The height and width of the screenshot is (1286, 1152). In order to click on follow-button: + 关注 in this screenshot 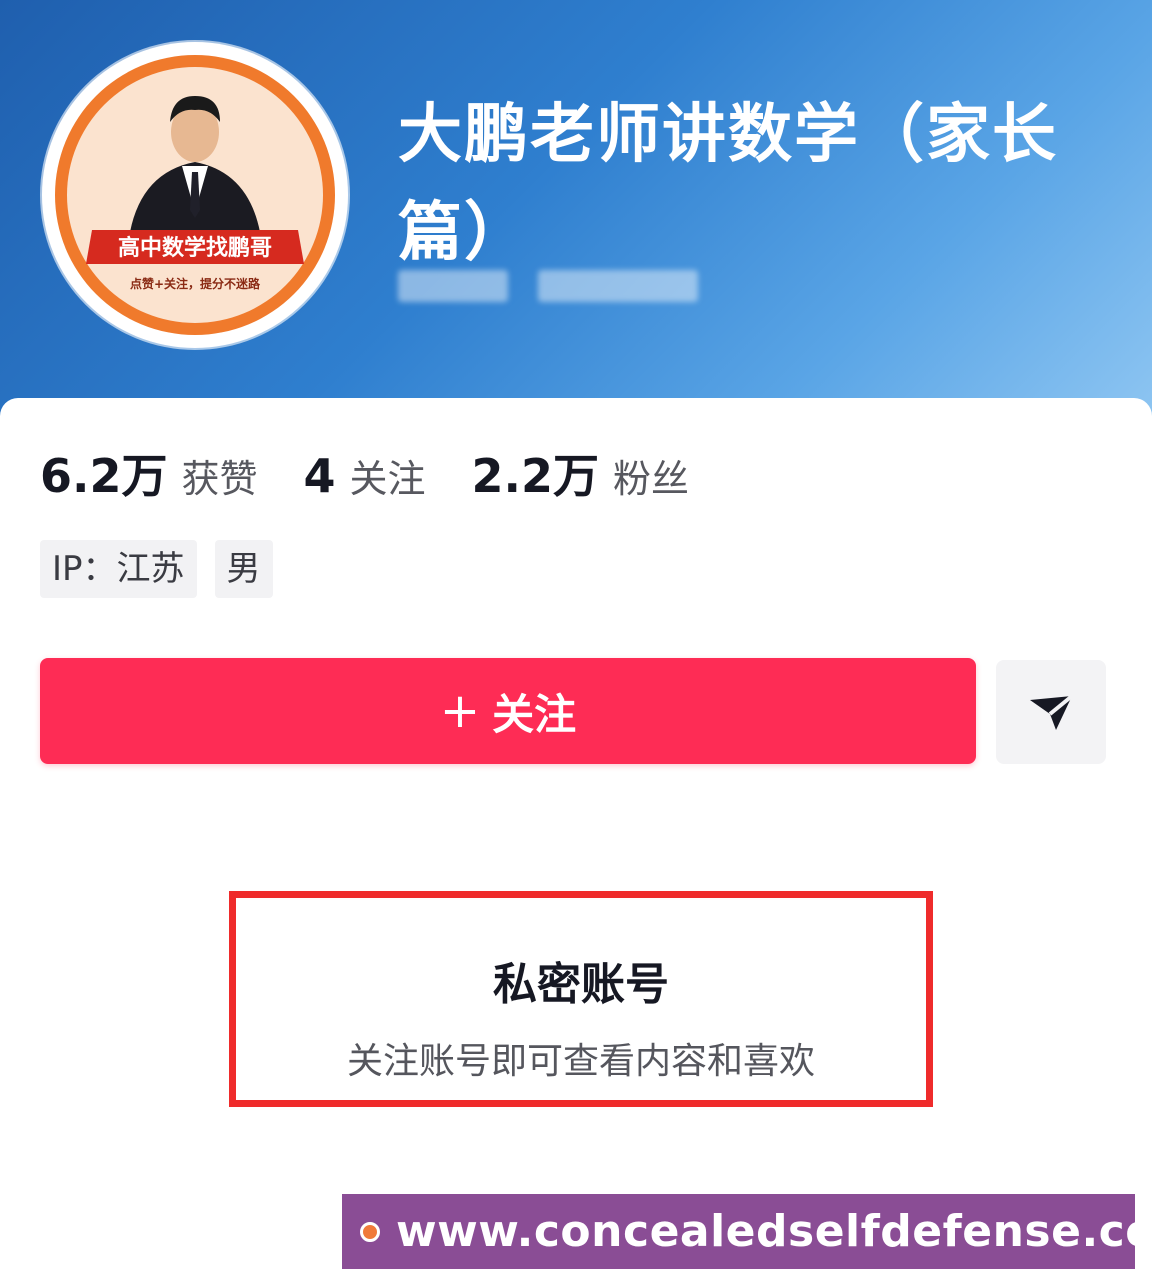, I will do `click(508, 711)`.